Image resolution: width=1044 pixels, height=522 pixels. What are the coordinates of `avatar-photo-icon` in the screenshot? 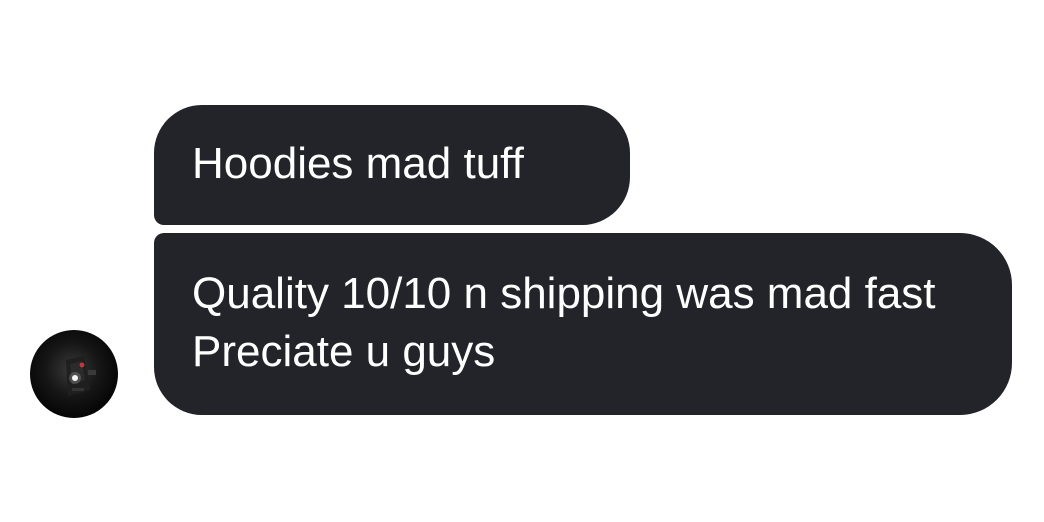 It's located at (81, 376).